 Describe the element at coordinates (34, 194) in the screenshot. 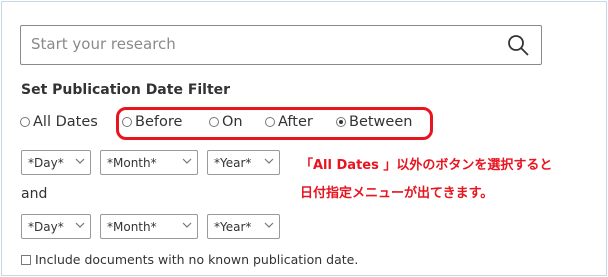

I see `and-label: and` at that location.